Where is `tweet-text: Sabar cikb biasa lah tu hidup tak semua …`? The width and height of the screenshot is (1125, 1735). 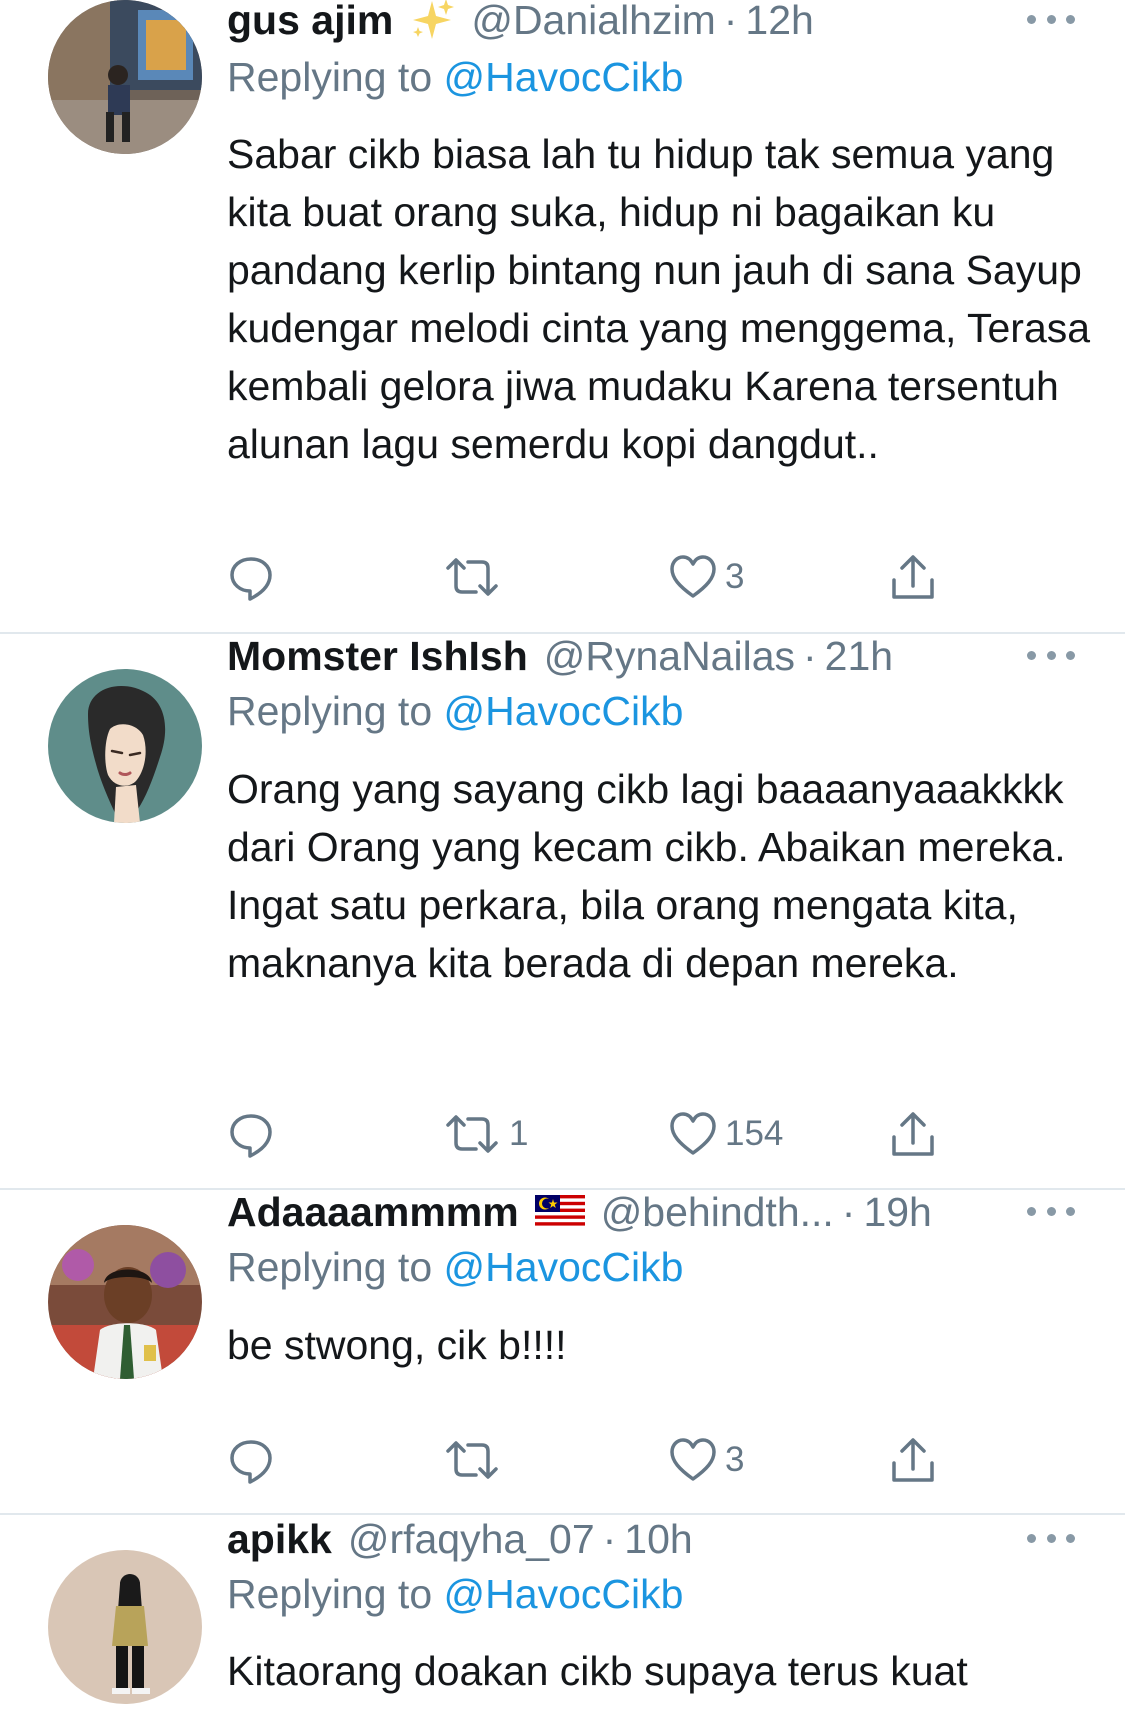
tweet-text: Sabar cikb biasa lah tu hidup tak semua … is located at coordinates (659, 299).